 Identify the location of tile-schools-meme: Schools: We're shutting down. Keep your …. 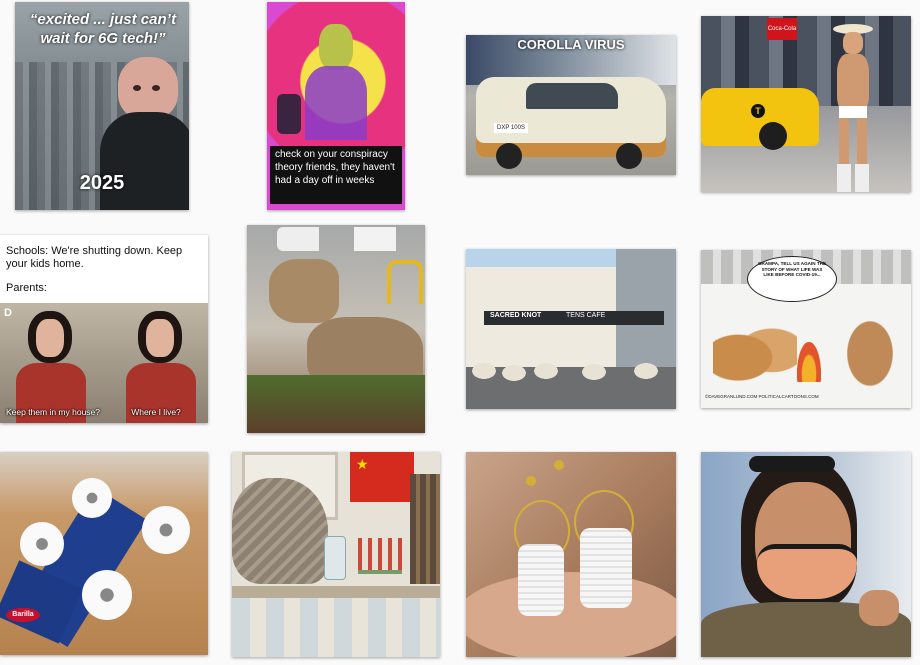
(104, 329).